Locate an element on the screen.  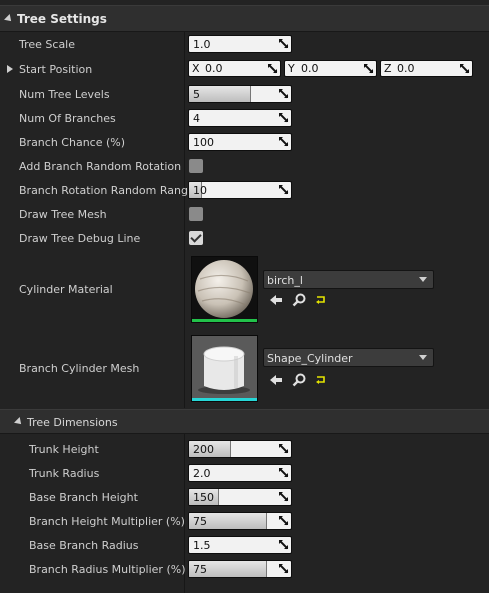
branch-cylinder-mesh-combo: Shape_Cylinder is located at coordinates (348, 357).